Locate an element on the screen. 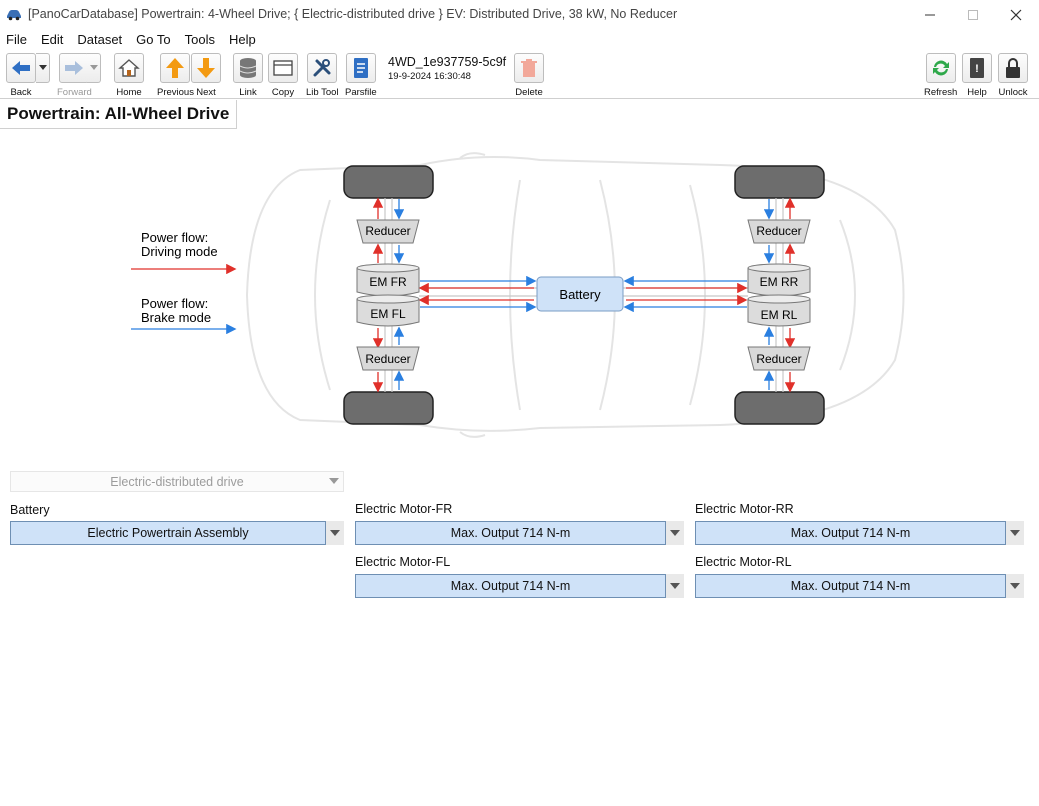 This screenshot has width=1039, height=806. copy-icon is located at coordinates (283, 68).